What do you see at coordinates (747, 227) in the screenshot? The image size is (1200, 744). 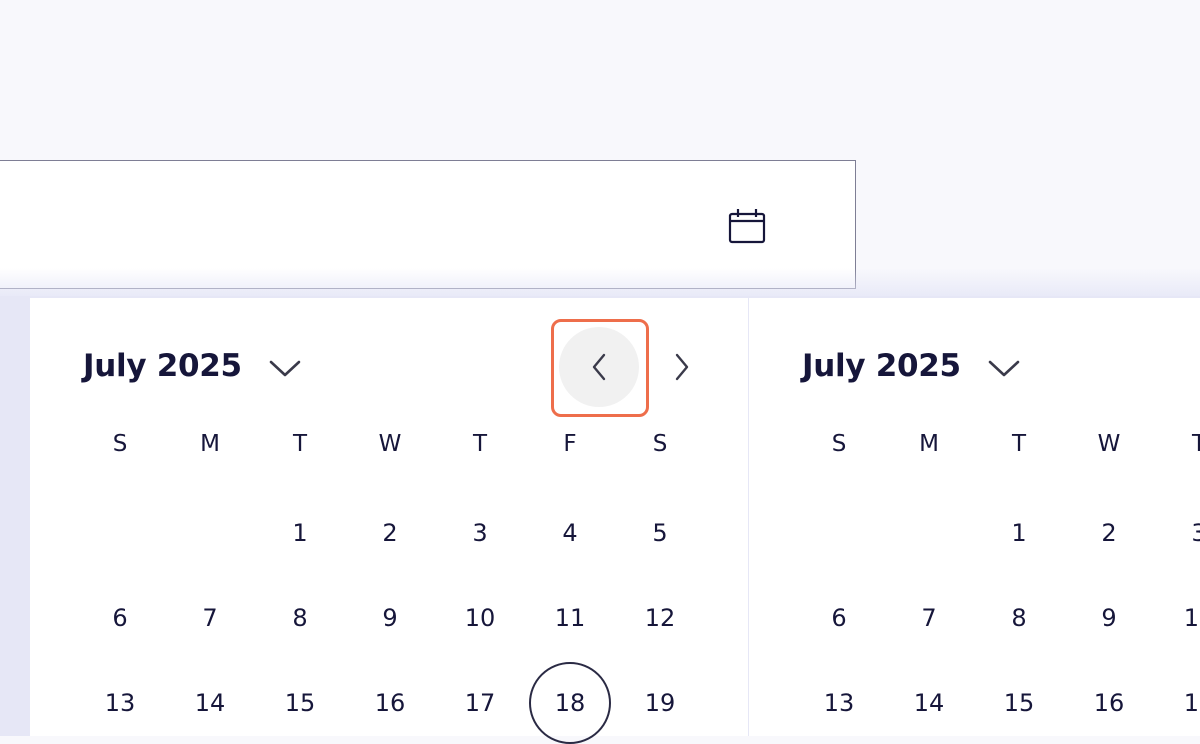 I see `calendar-icon` at bounding box center [747, 227].